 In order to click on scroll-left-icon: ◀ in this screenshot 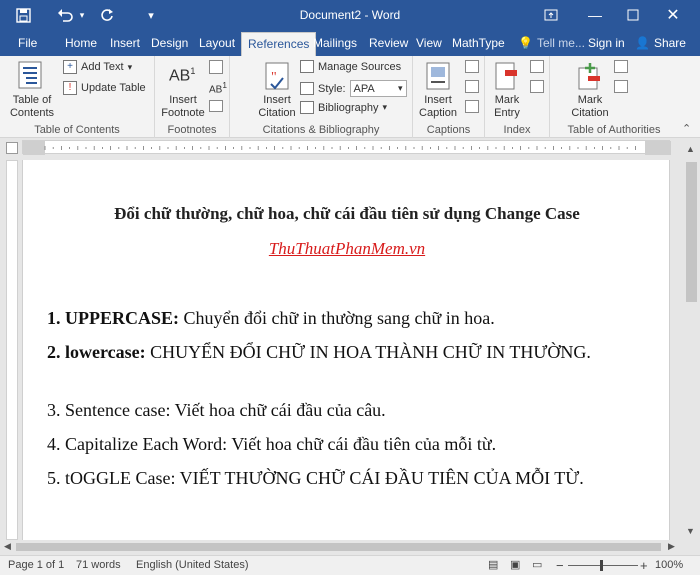, I will do `click(7, 546)`.